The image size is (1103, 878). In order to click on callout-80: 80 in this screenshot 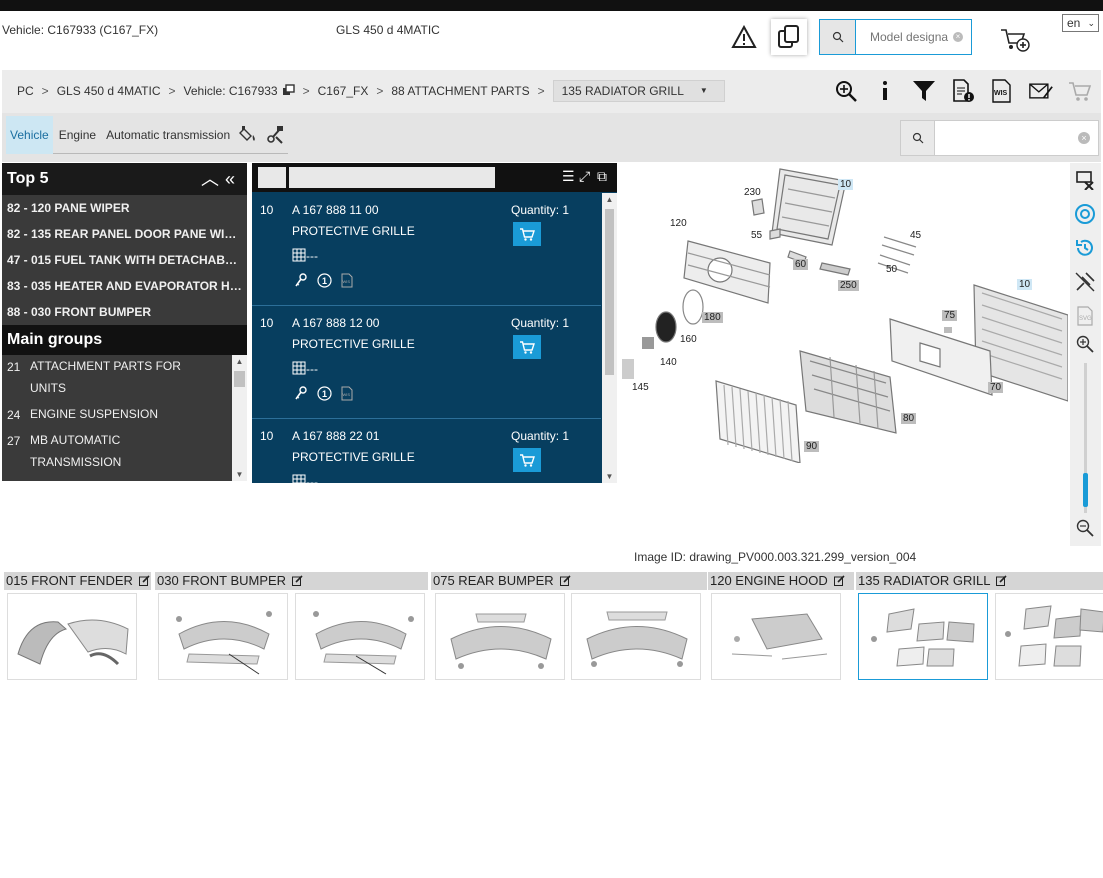, I will do `click(909, 418)`.